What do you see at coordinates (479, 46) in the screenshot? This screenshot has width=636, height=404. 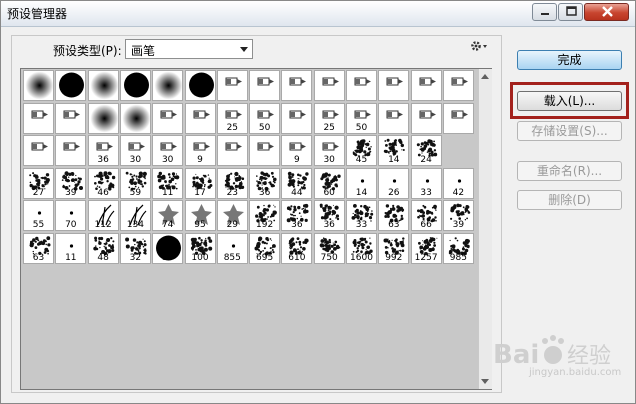 I see `gear-menu-button` at bounding box center [479, 46].